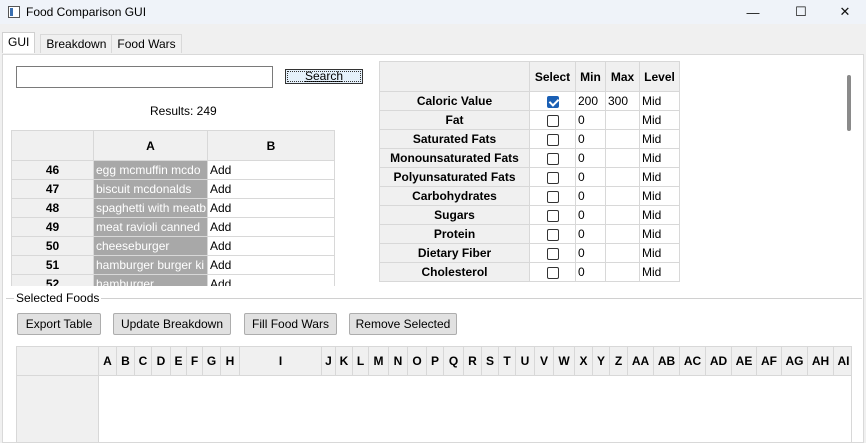 The image size is (866, 443). I want to click on column-header: S, so click(490, 361).